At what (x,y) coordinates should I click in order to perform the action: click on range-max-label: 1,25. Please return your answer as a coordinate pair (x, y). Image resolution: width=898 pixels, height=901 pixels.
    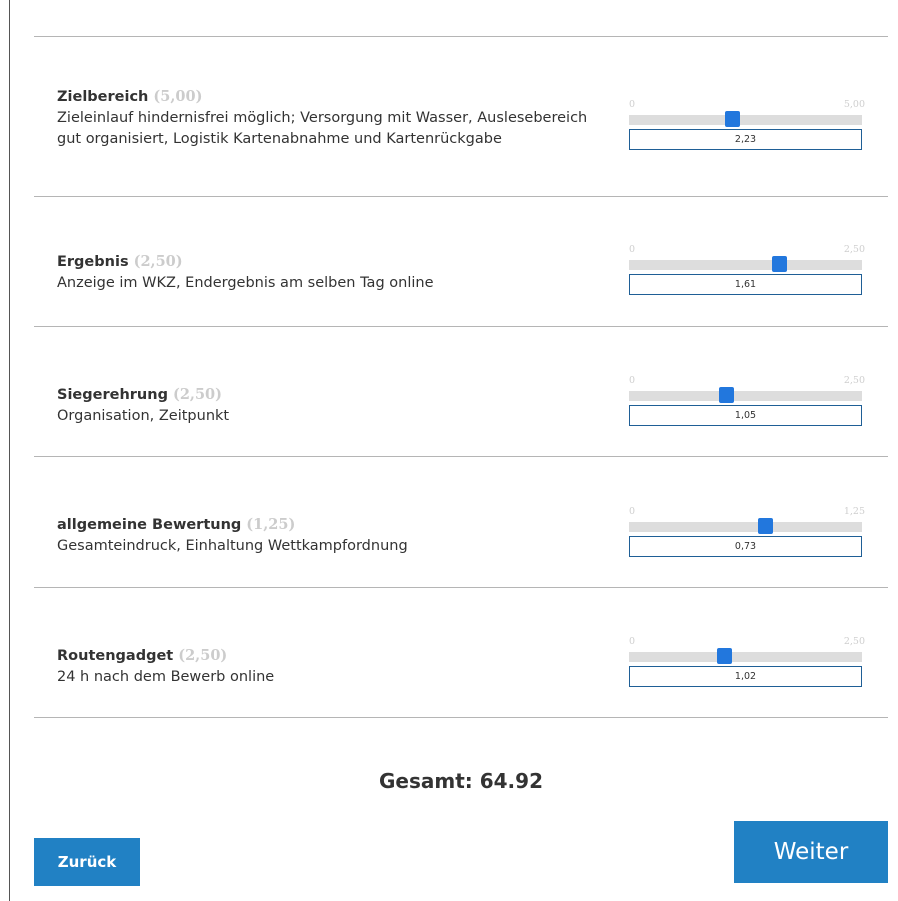
    Looking at the image, I should click on (854, 511).